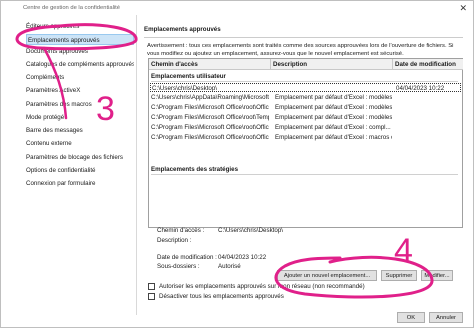  Describe the element at coordinates (420, 88) in the screenshot. I see `row-date: 04/04/2023 10:22` at that location.